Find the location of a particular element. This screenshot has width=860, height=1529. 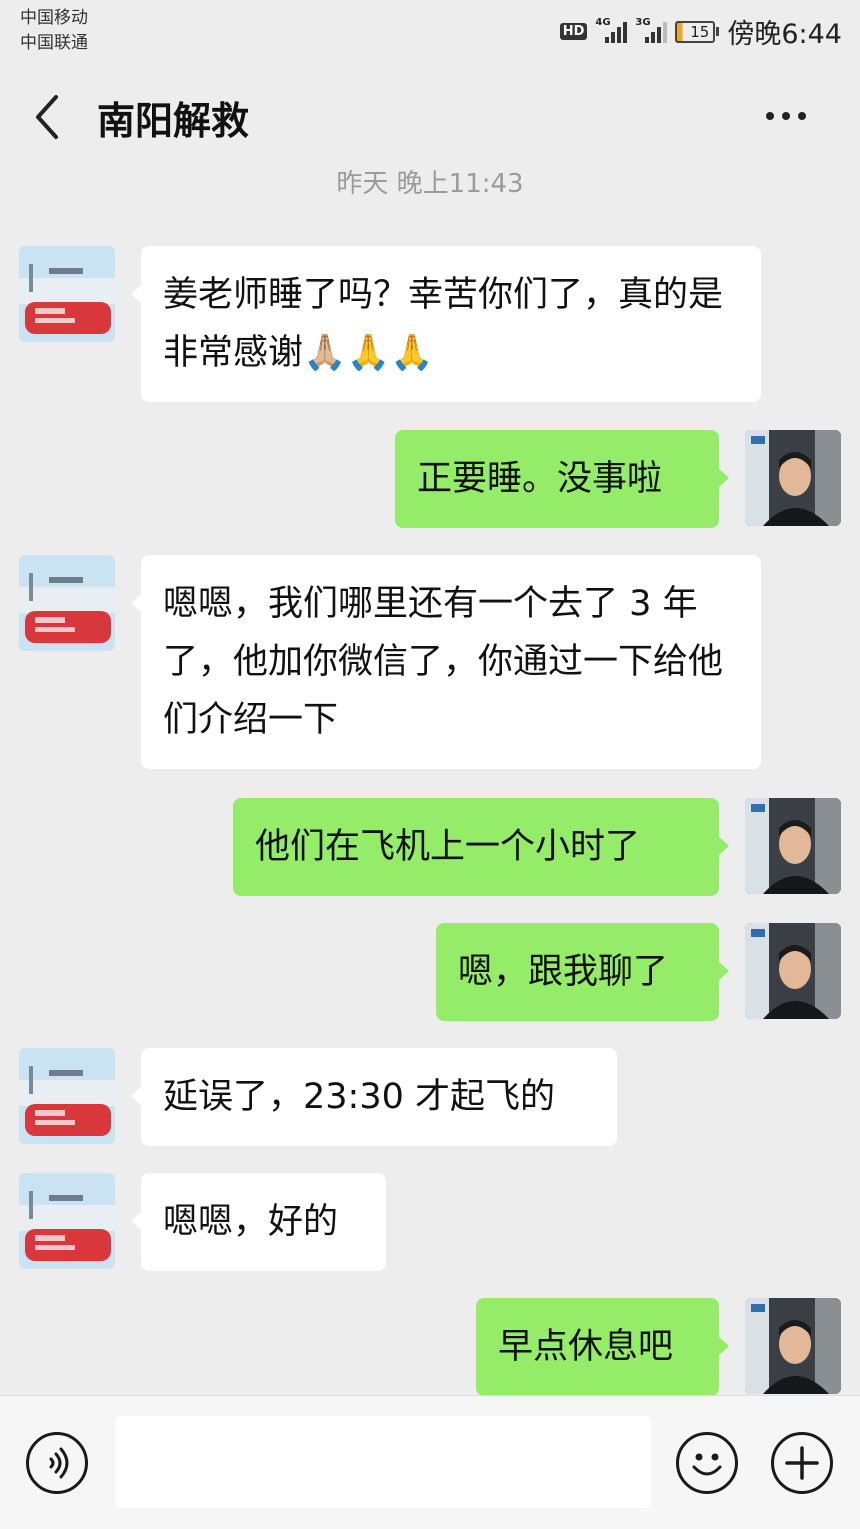

back-button is located at coordinates (48, 117).